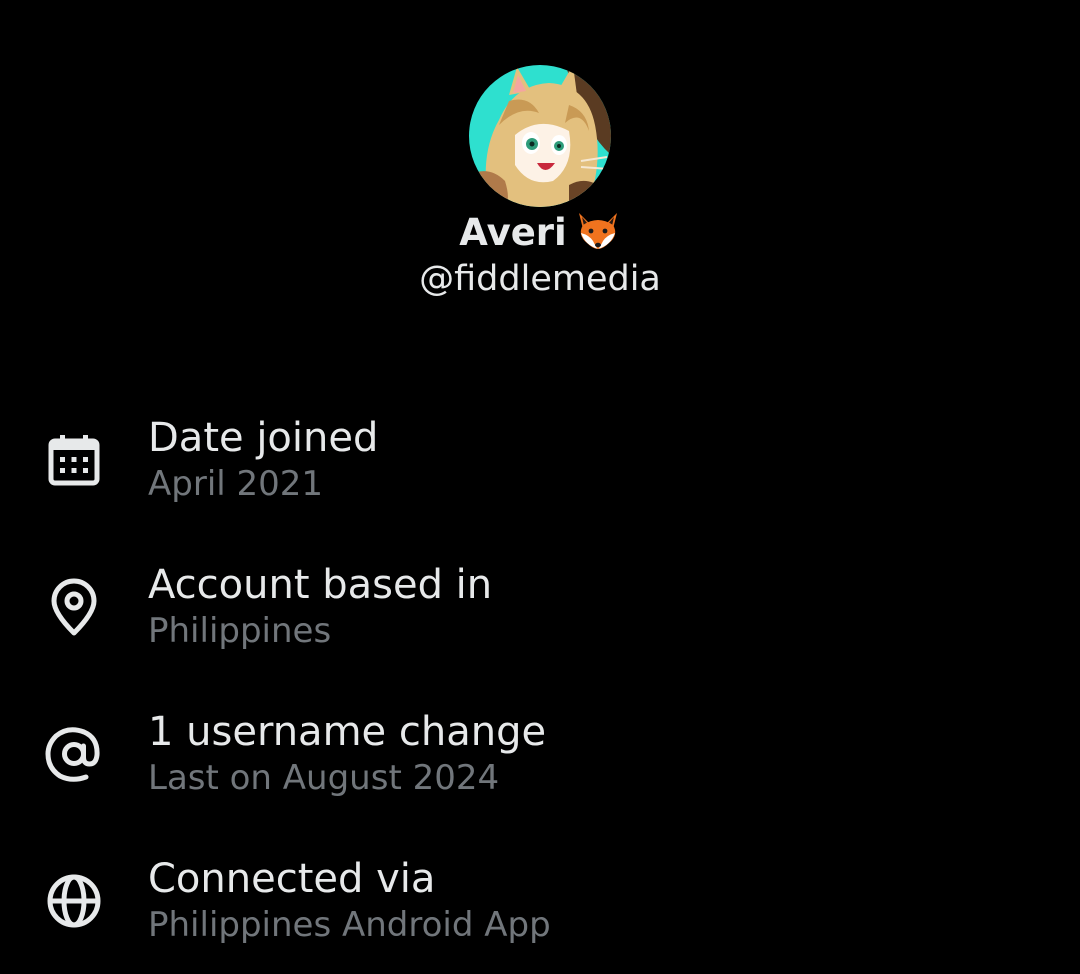 This screenshot has width=1080, height=974. Describe the element at coordinates (513, 232) in the screenshot. I see `display-name-text: Averi` at that location.